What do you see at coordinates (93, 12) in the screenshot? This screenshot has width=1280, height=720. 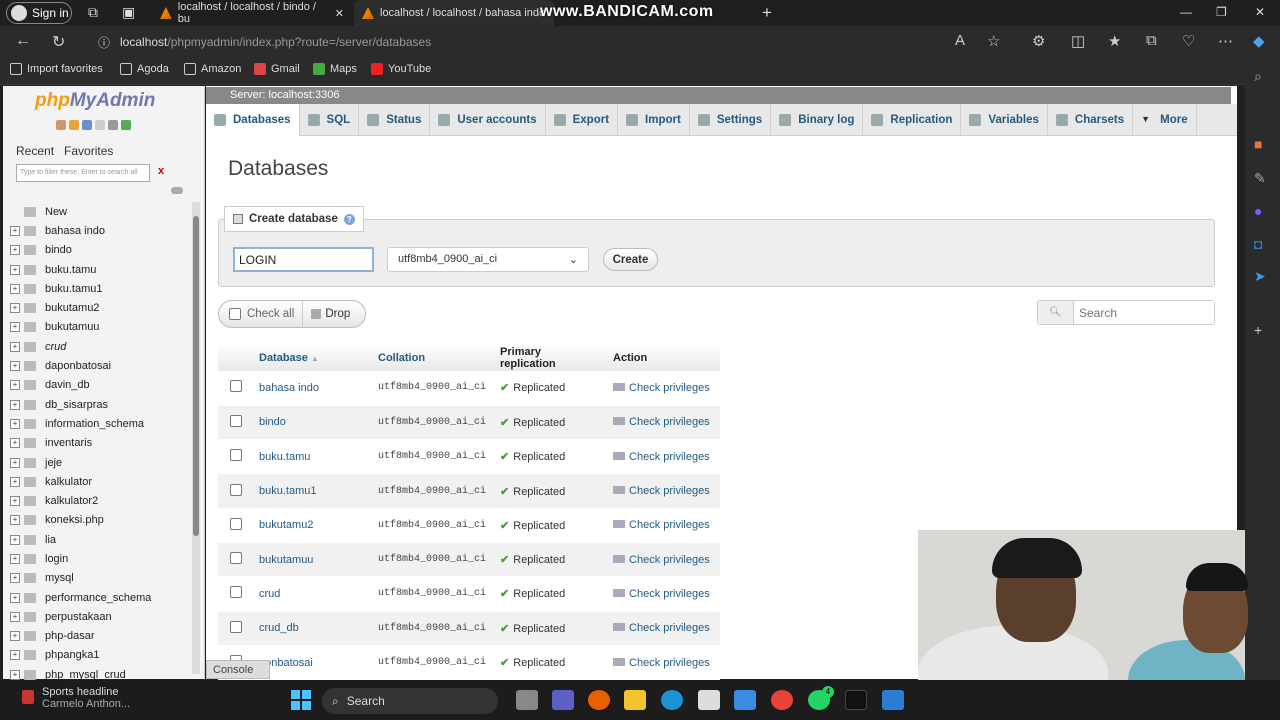 I see `workspaces-icon: ⧉` at bounding box center [93, 12].